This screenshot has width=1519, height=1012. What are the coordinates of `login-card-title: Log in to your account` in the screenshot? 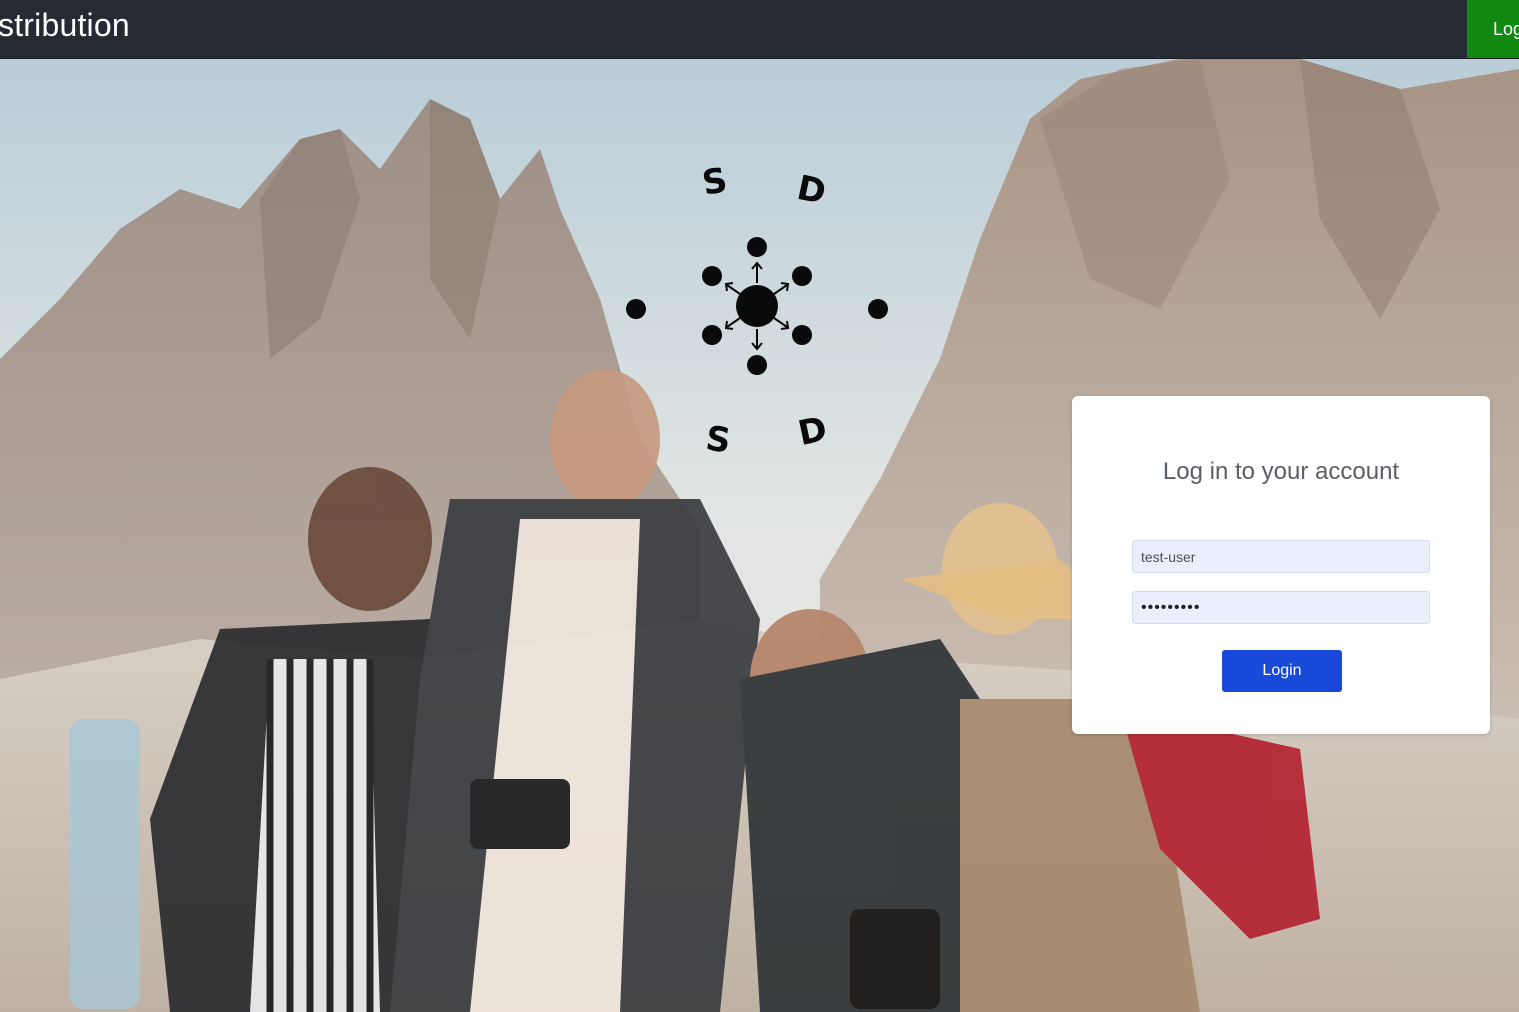 It's located at (1281, 471).